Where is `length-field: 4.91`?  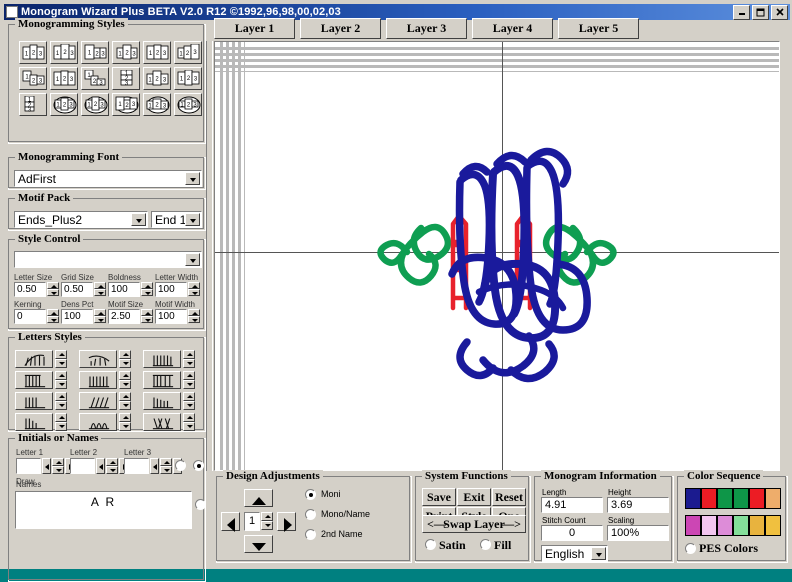 length-field: 4.91 is located at coordinates (572, 505).